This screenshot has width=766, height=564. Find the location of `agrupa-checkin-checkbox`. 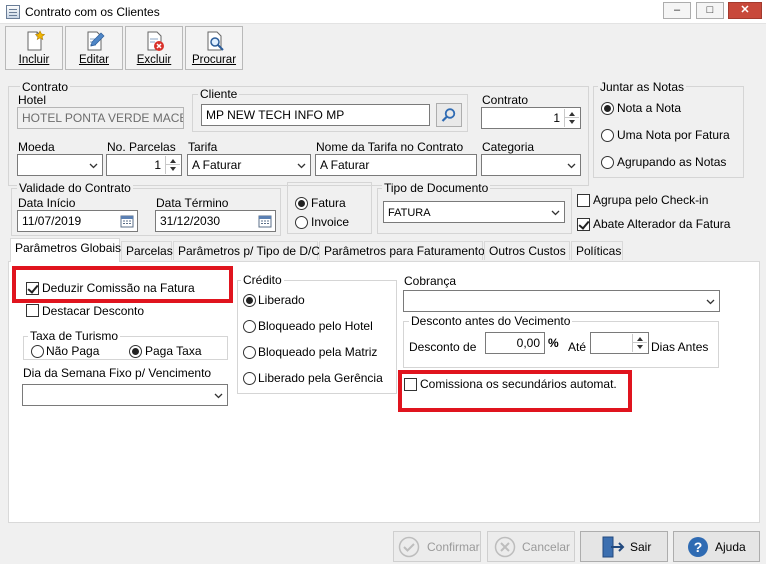

agrupa-checkin-checkbox is located at coordinates (583, 200).